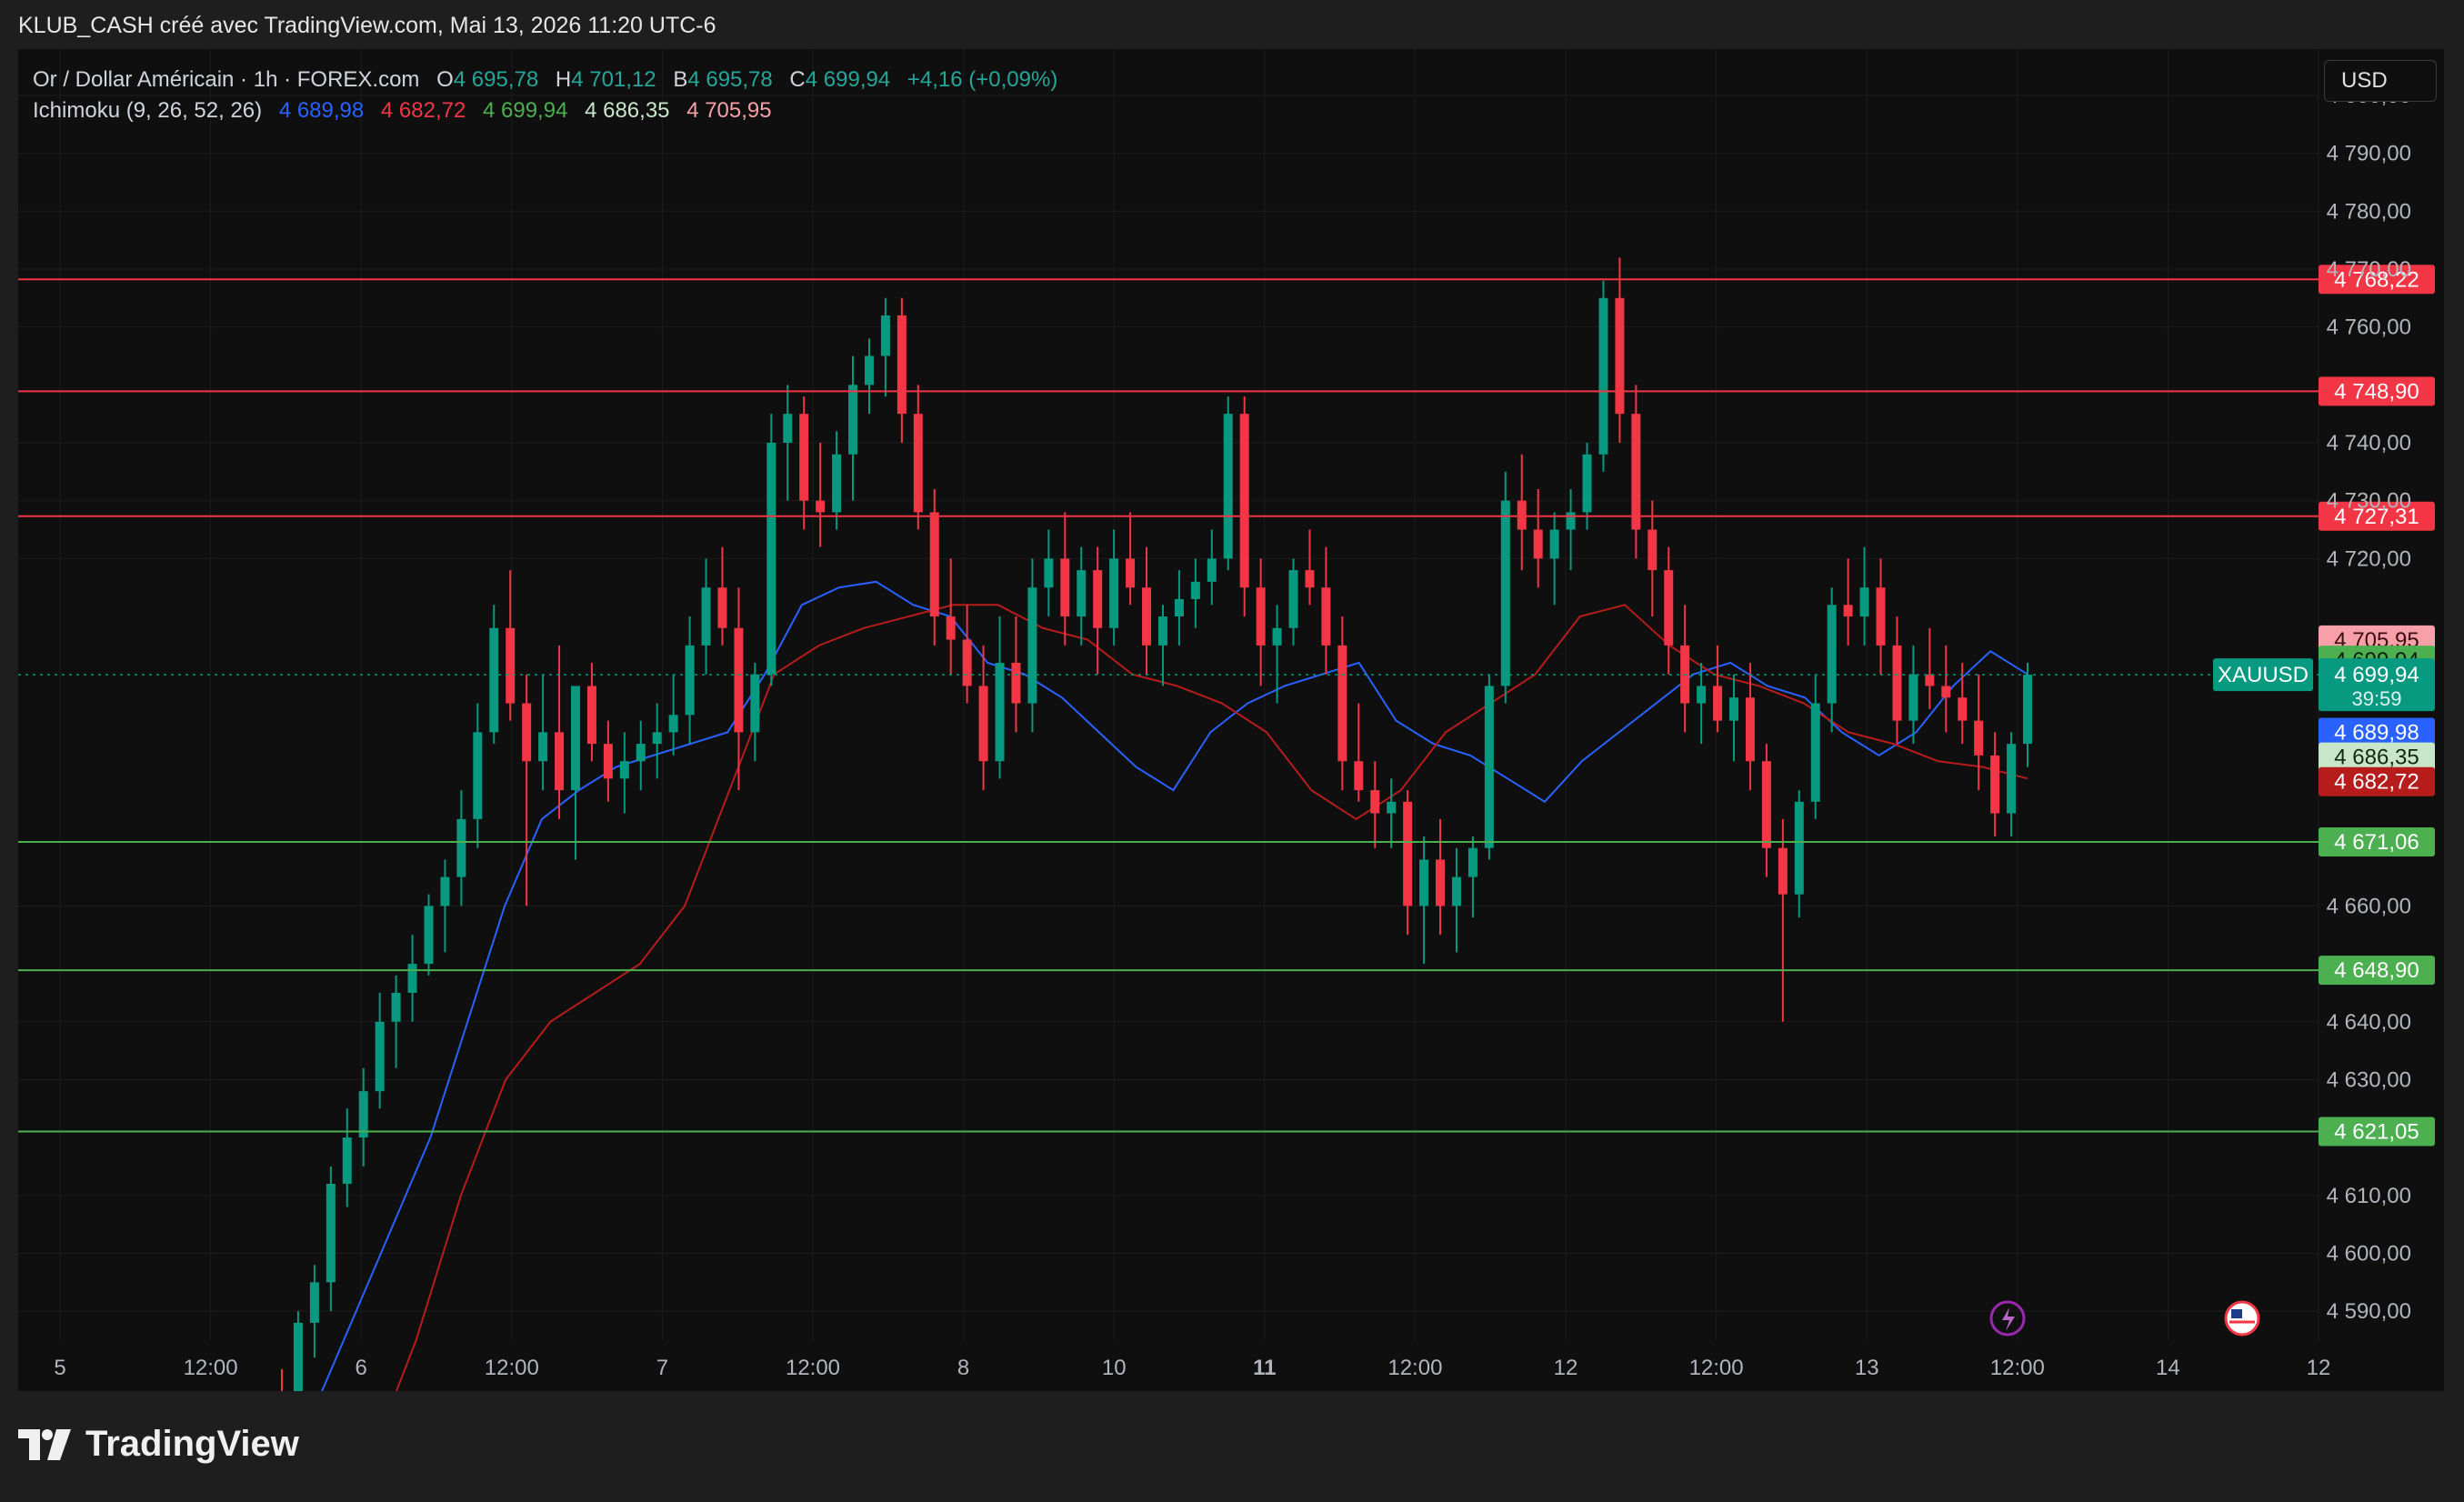  What do you see at coordinates (2377, 392) in the screenshot?
I see `level-tag-label: 4 748,90` at bounding box center [2377, 392].